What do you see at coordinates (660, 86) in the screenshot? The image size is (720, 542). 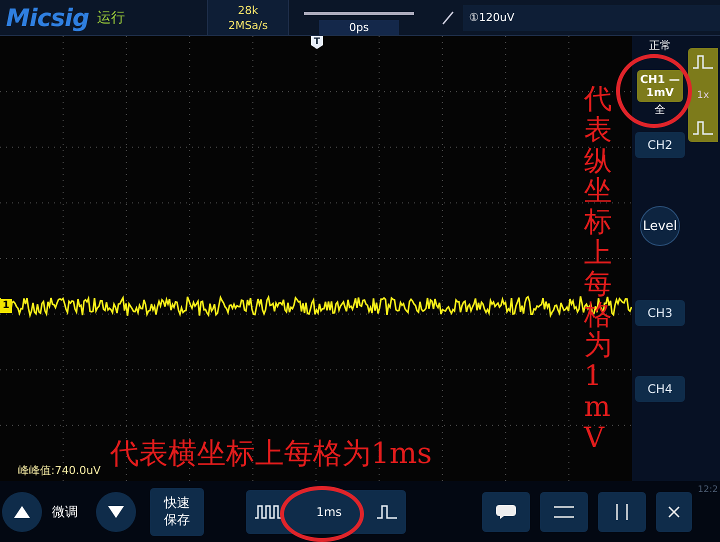 I see `channel-button: CH1 — 1mV` at bounding box center [660, 86].